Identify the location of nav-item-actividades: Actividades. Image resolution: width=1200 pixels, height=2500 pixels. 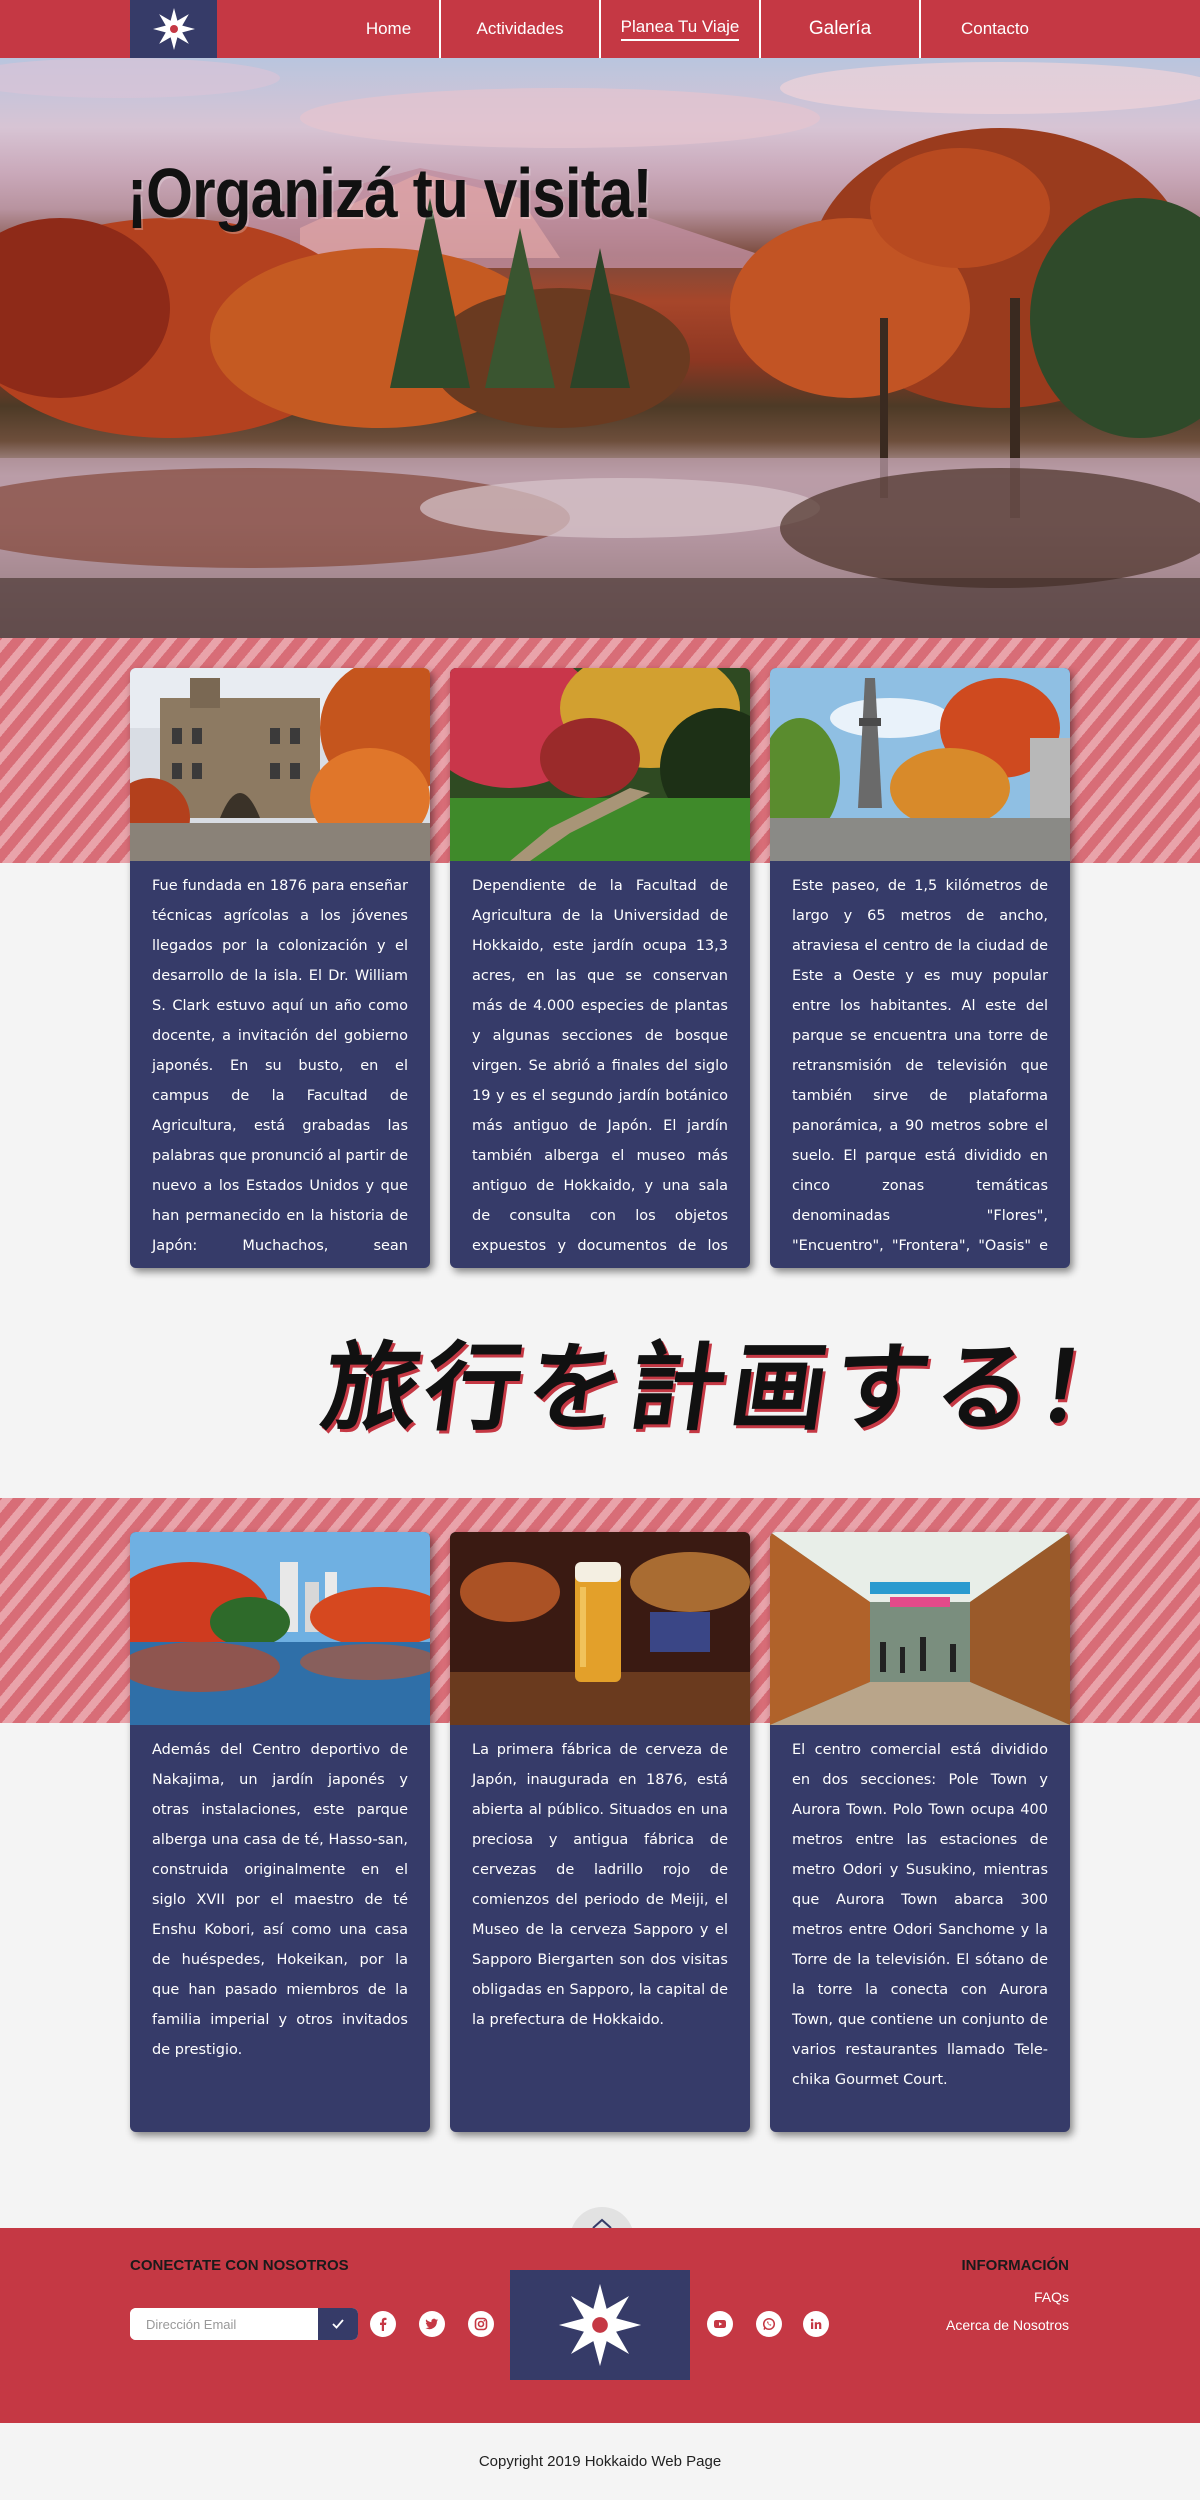
(519, 29).